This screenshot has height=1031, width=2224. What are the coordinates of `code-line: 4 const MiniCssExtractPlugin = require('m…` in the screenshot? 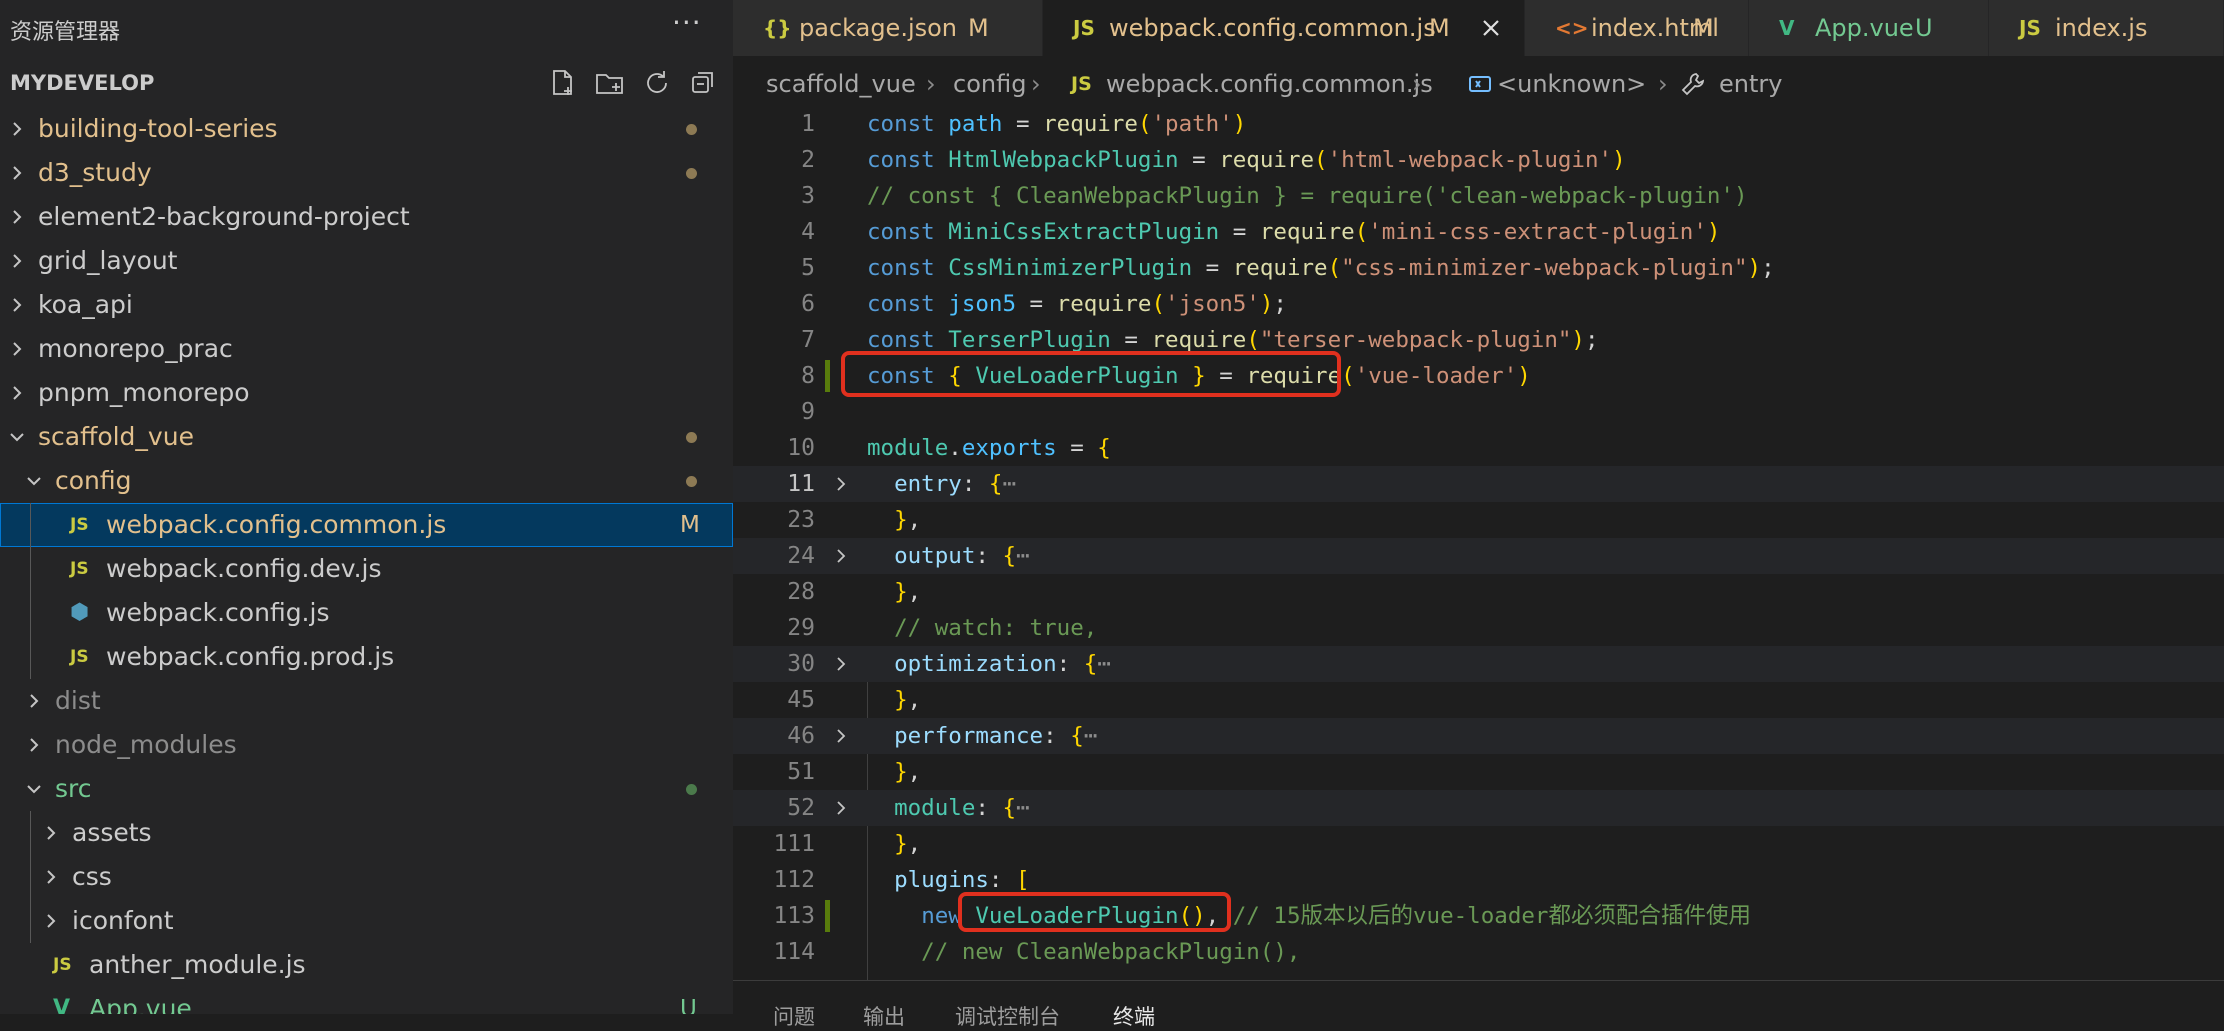 It's located at (1478, 232).